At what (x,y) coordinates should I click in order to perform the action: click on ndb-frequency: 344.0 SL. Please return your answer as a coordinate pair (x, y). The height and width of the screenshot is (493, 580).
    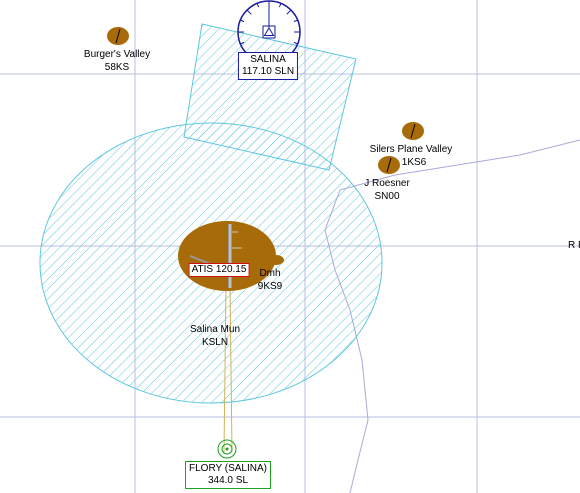
    Looking at the image, I should click on (228, 480).